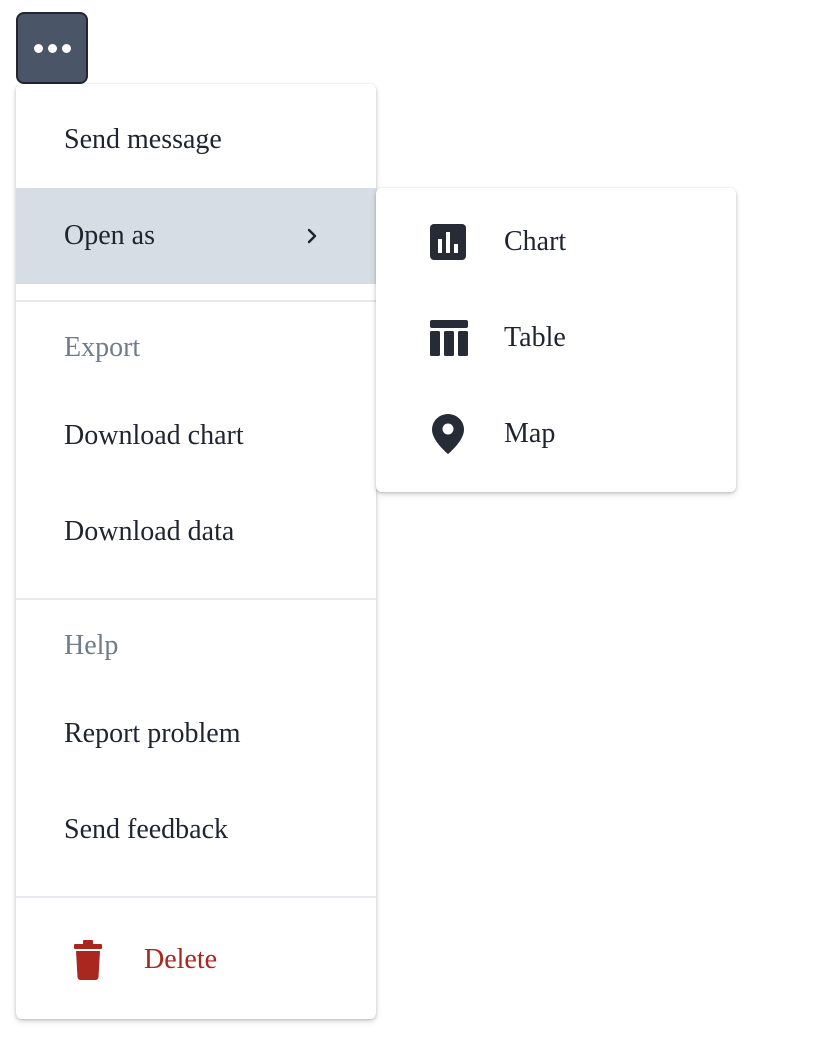 This screenshot has height=1062, width=832. I want to click on map-pin-icon, so click(448, 434).